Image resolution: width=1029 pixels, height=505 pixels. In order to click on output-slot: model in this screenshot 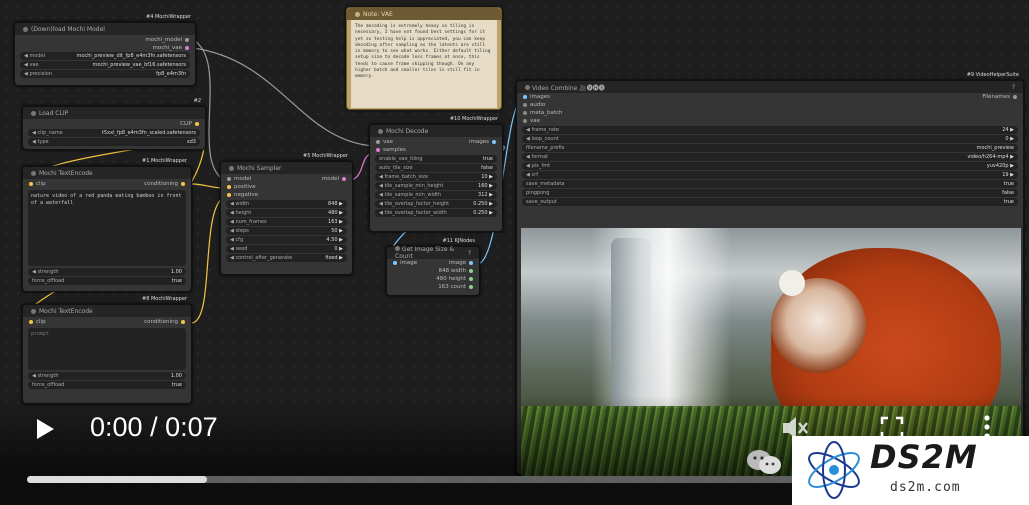, I will do `click(334, 179)`.